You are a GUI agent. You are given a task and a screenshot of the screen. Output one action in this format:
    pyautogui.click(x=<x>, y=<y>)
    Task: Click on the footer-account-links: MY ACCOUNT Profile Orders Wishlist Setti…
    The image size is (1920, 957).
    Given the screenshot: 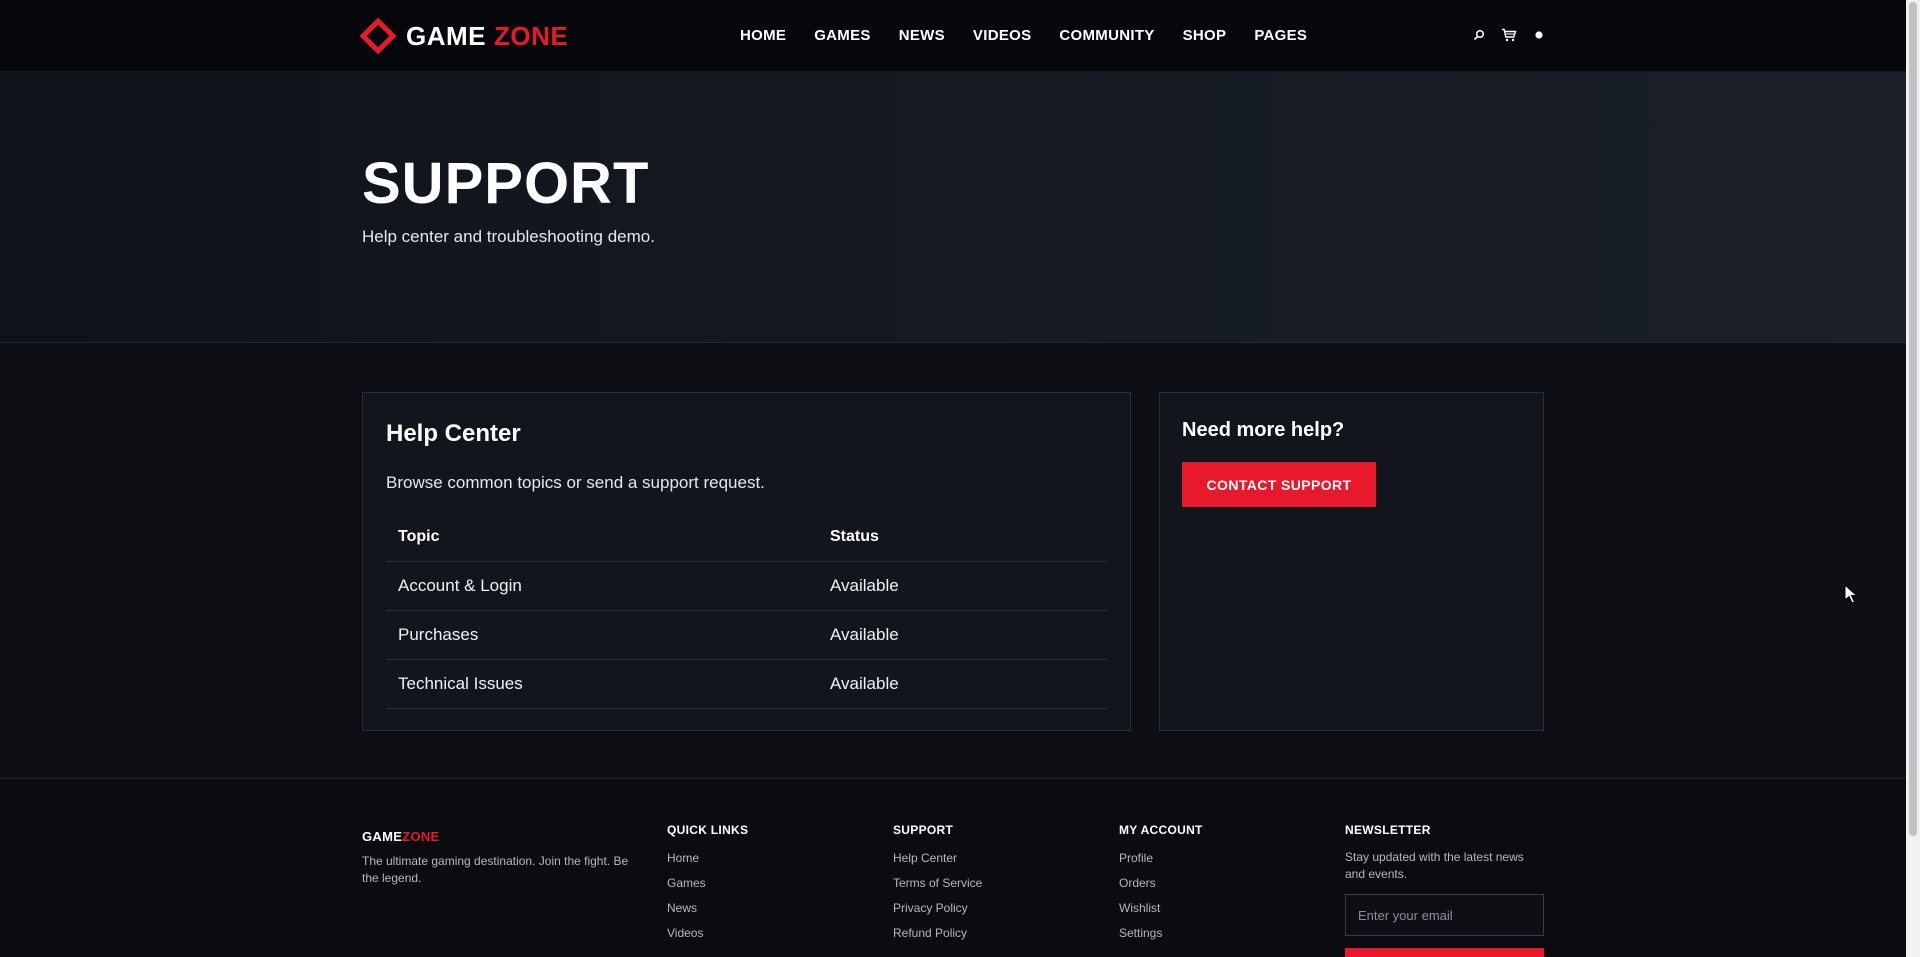 What is the action you would take?
    pyautogui.click(x=1161, y=887)
    